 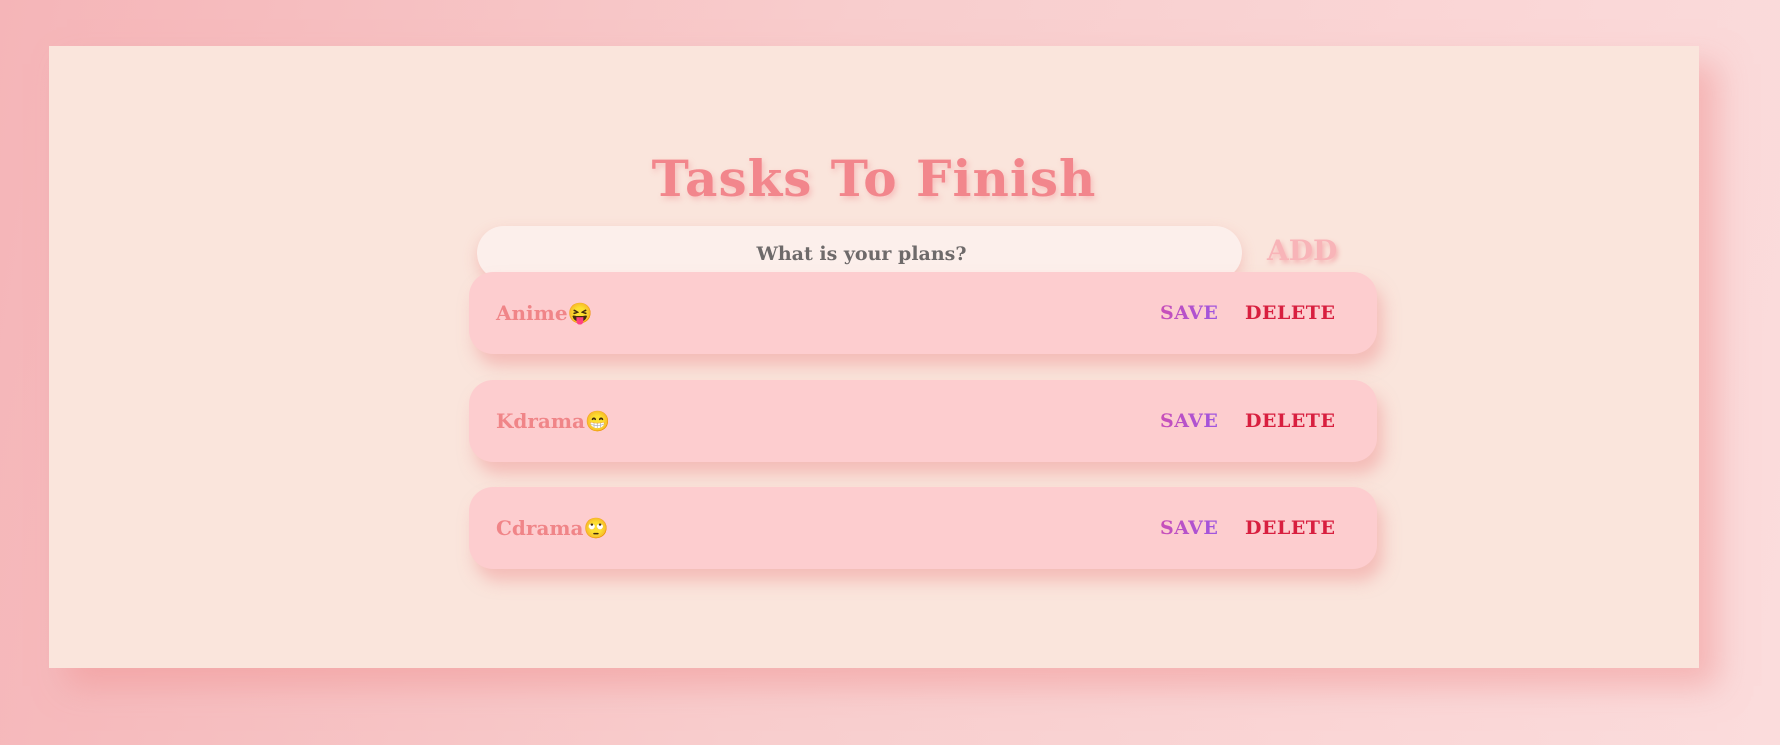 I want to click on page-title: Tasks To Finish, so click(x=874, y=178).